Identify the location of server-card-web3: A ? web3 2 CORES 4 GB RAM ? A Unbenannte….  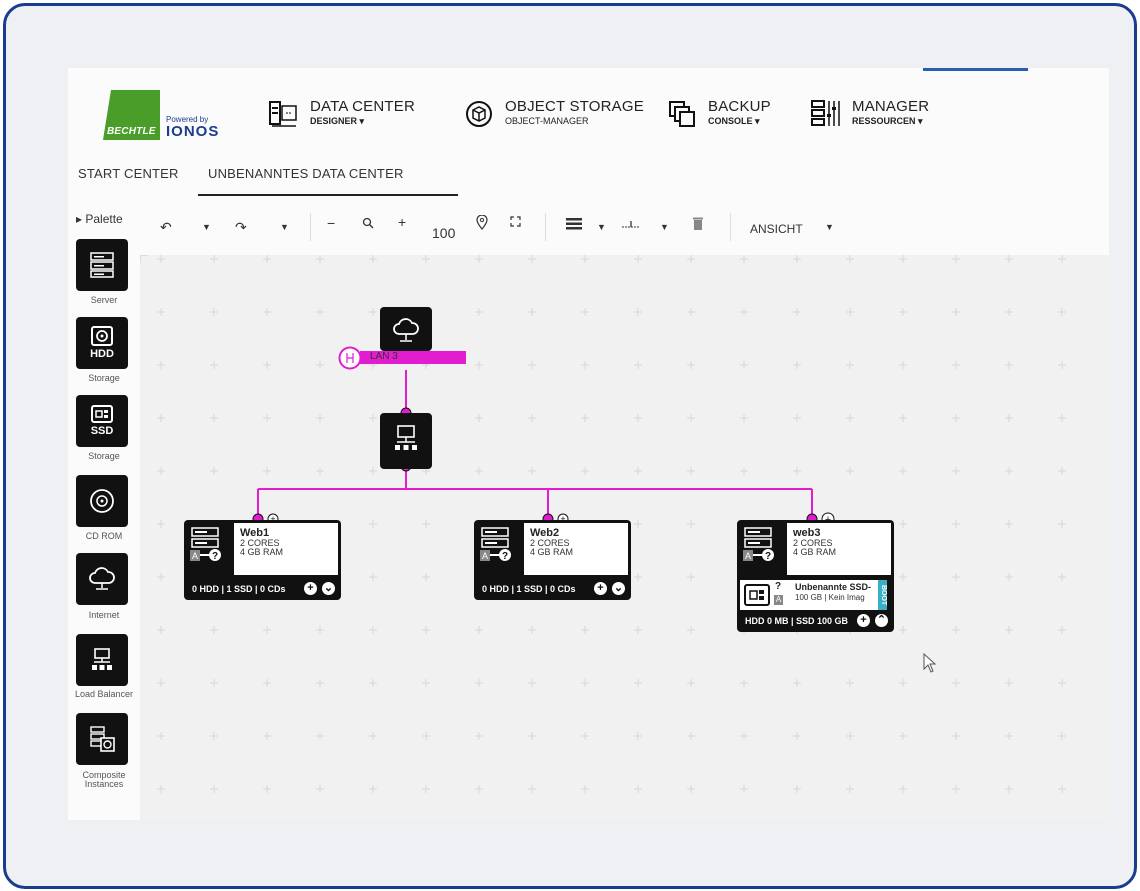
(815, 576).